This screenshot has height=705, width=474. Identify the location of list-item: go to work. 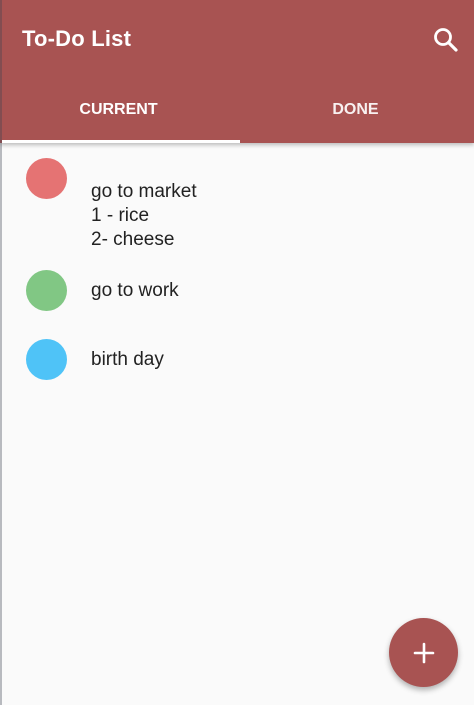
(237, 295).